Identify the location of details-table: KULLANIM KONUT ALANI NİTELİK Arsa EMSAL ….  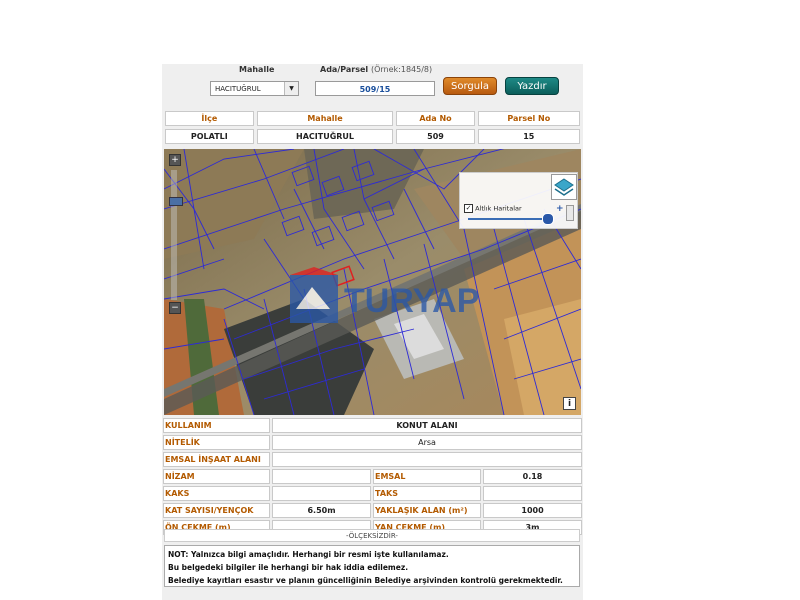
(372, 476).